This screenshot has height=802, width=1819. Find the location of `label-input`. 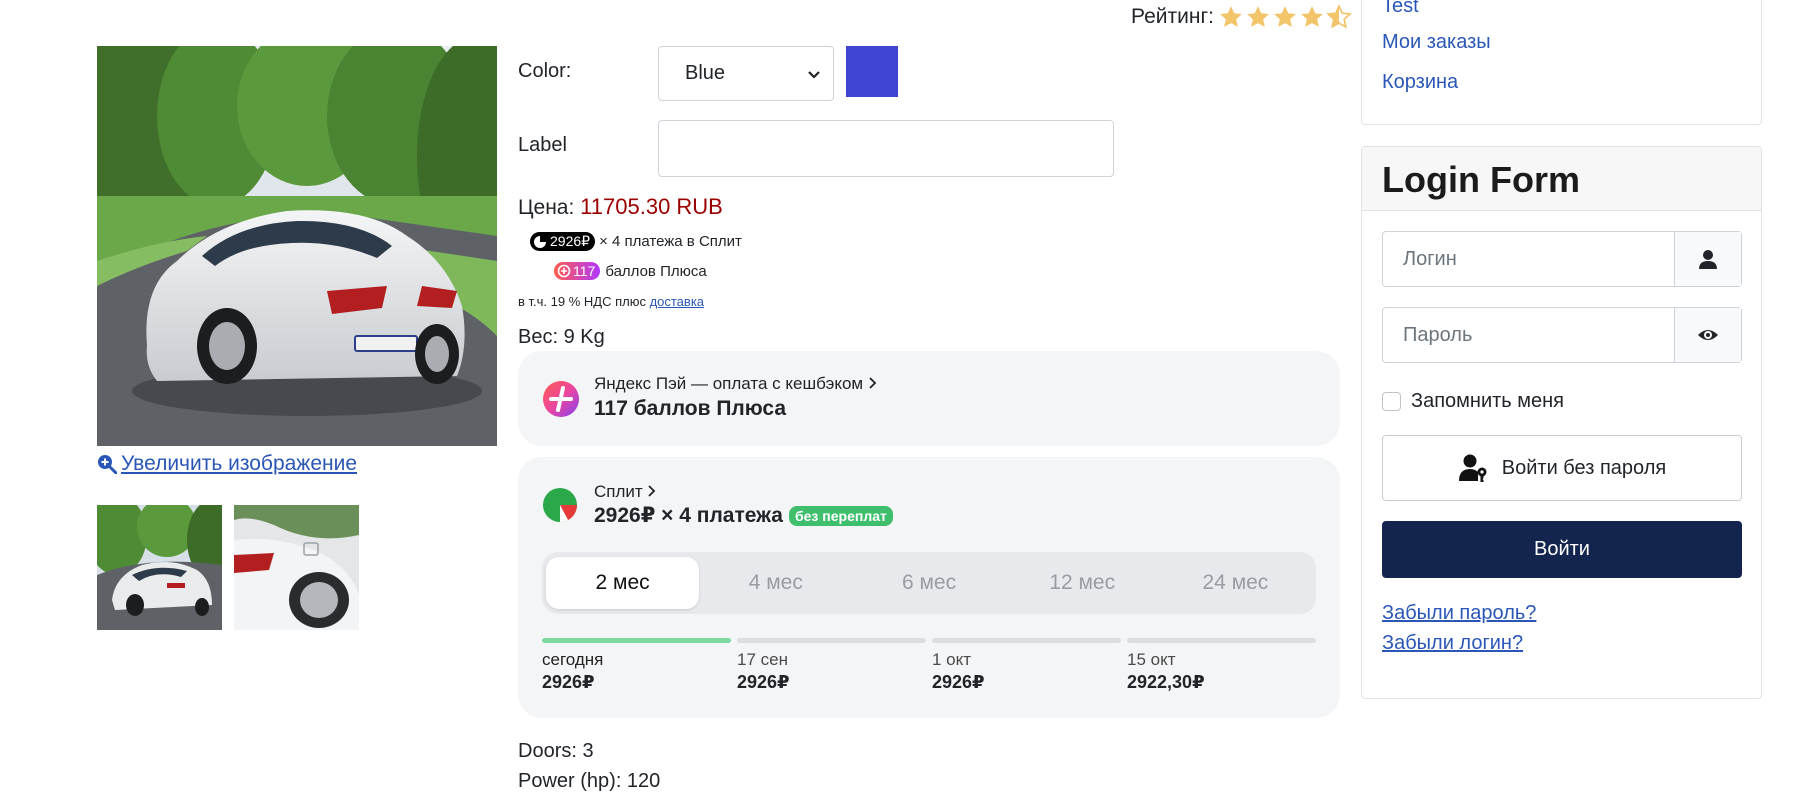

label-input is located at coordinates (886, 148).